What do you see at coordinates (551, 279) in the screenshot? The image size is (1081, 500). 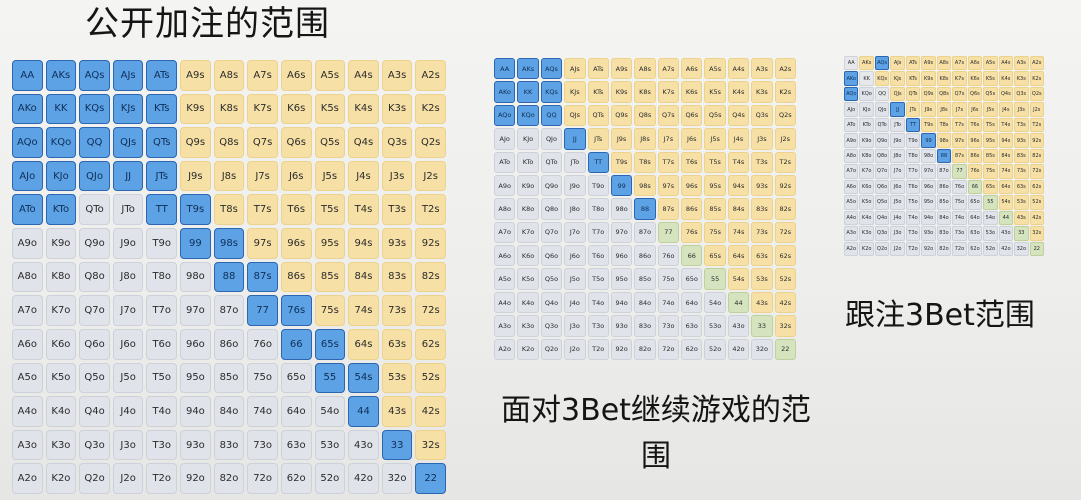 I see `hand-cell-q5o: Q5o` at bounding box center [551, 279].